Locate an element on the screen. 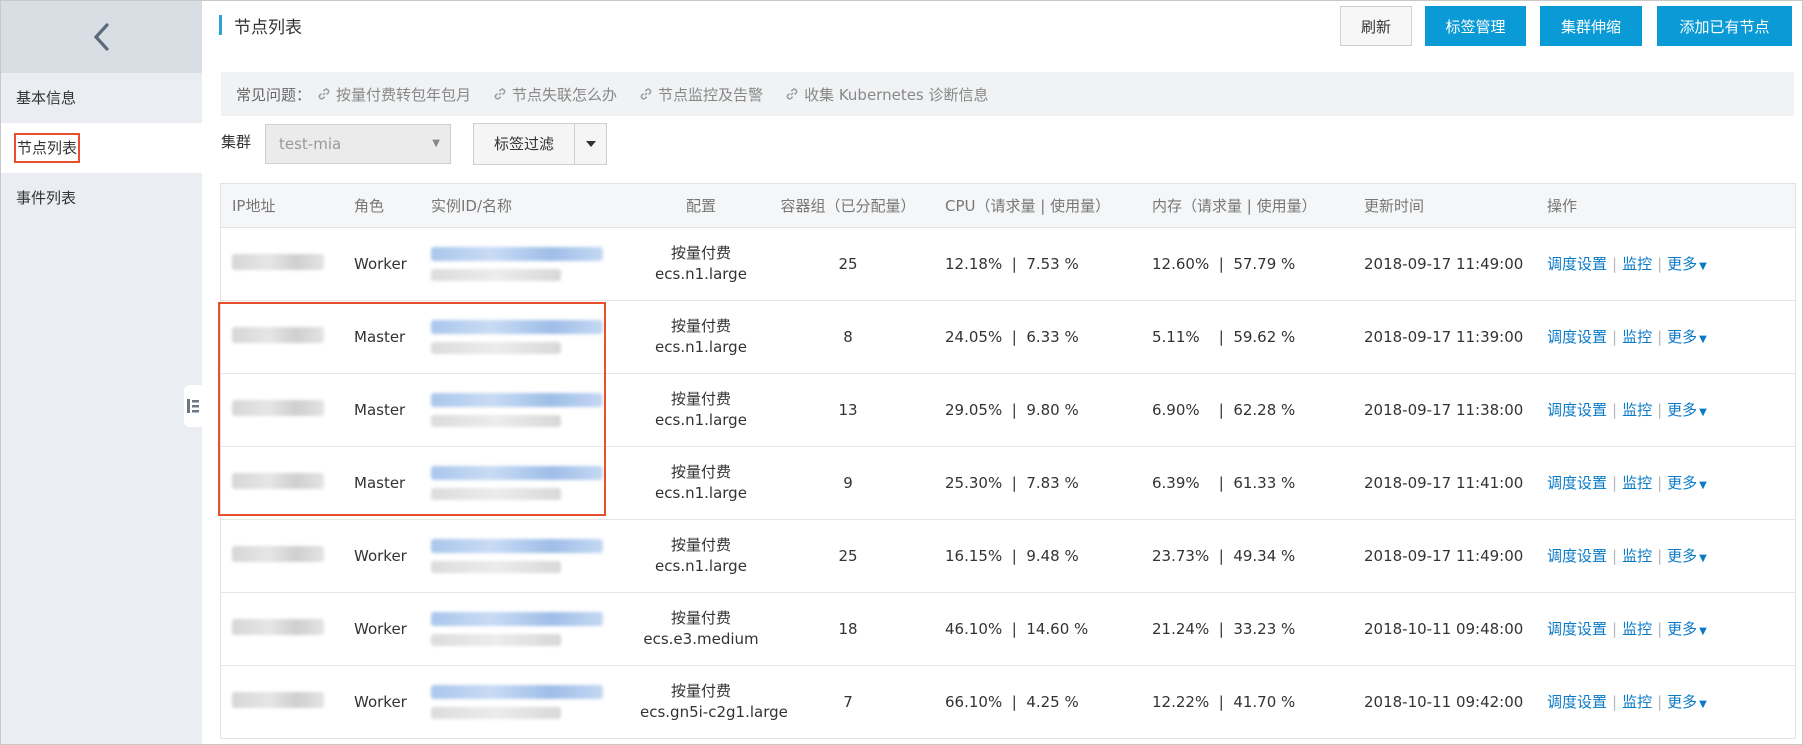 The width and height of the screenshot is (1803, 745). refresh-button: 刷新 is located at coordinates (1376, 26).